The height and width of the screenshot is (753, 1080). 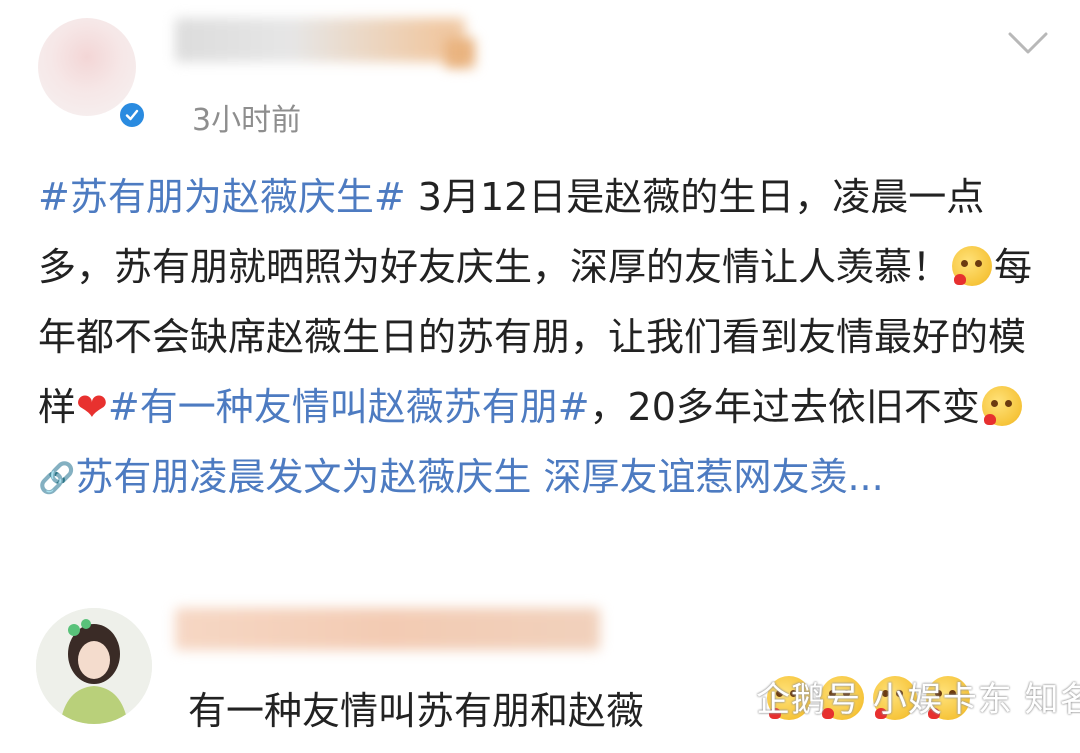 What do you see at coordinates (56, 478) in the screenshot?
I see `link-icon: 🔗` at bounding box center [56, 478].